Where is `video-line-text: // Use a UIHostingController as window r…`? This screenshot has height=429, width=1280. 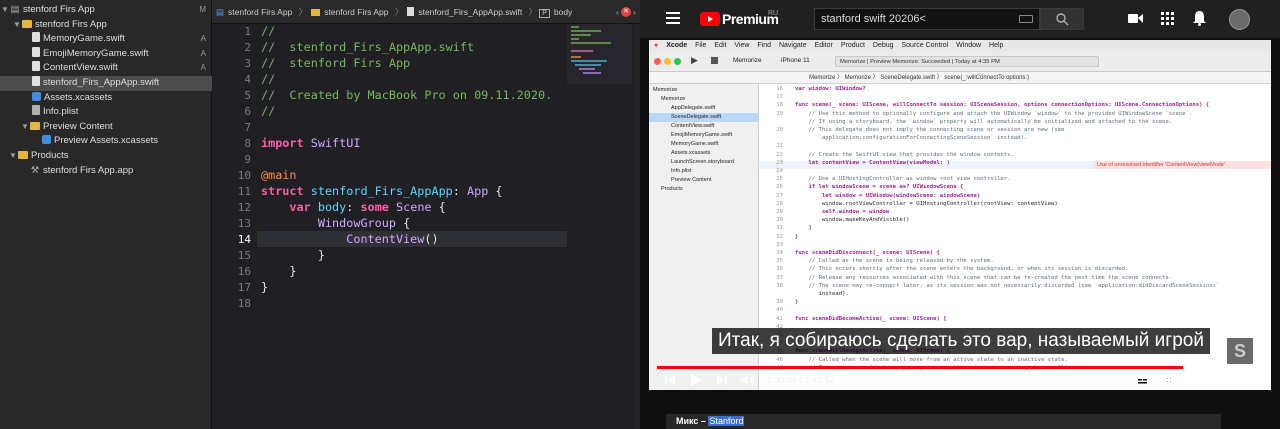
video-line-text: // Use a UIHostingController as window r… is located at coordinates (903, 179).